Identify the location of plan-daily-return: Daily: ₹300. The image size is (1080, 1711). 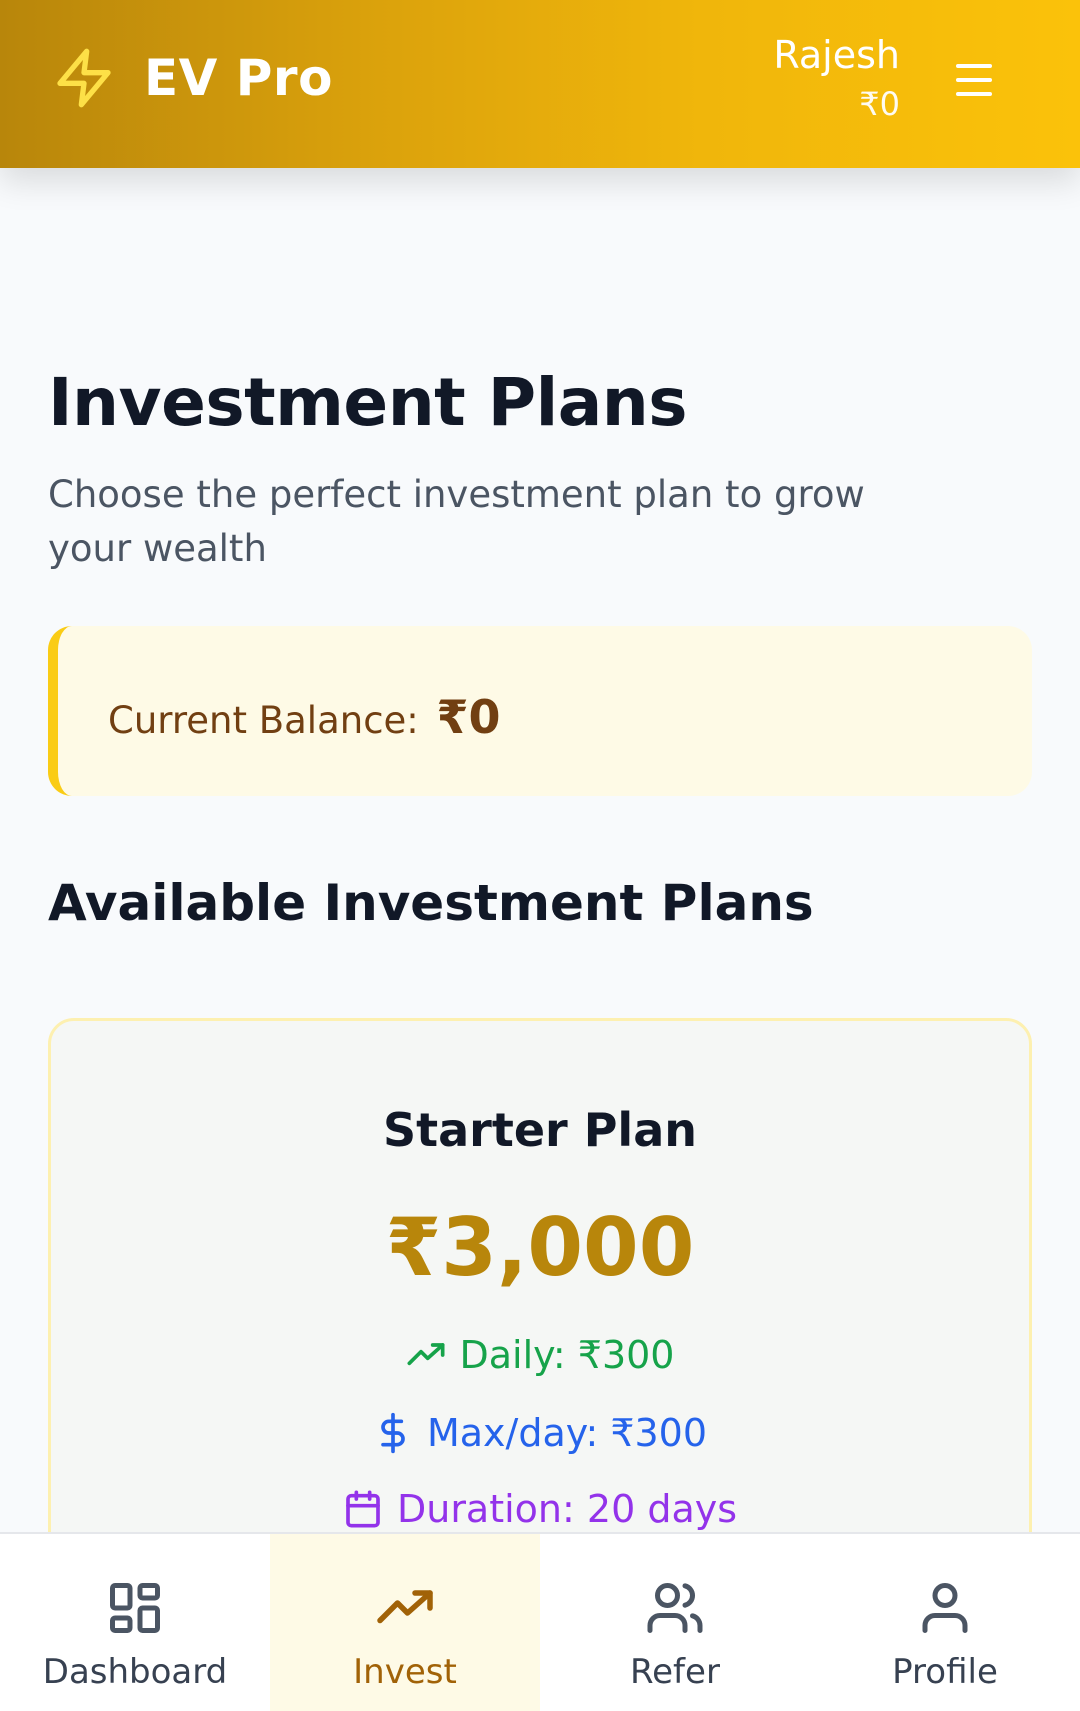
(540, 1355).